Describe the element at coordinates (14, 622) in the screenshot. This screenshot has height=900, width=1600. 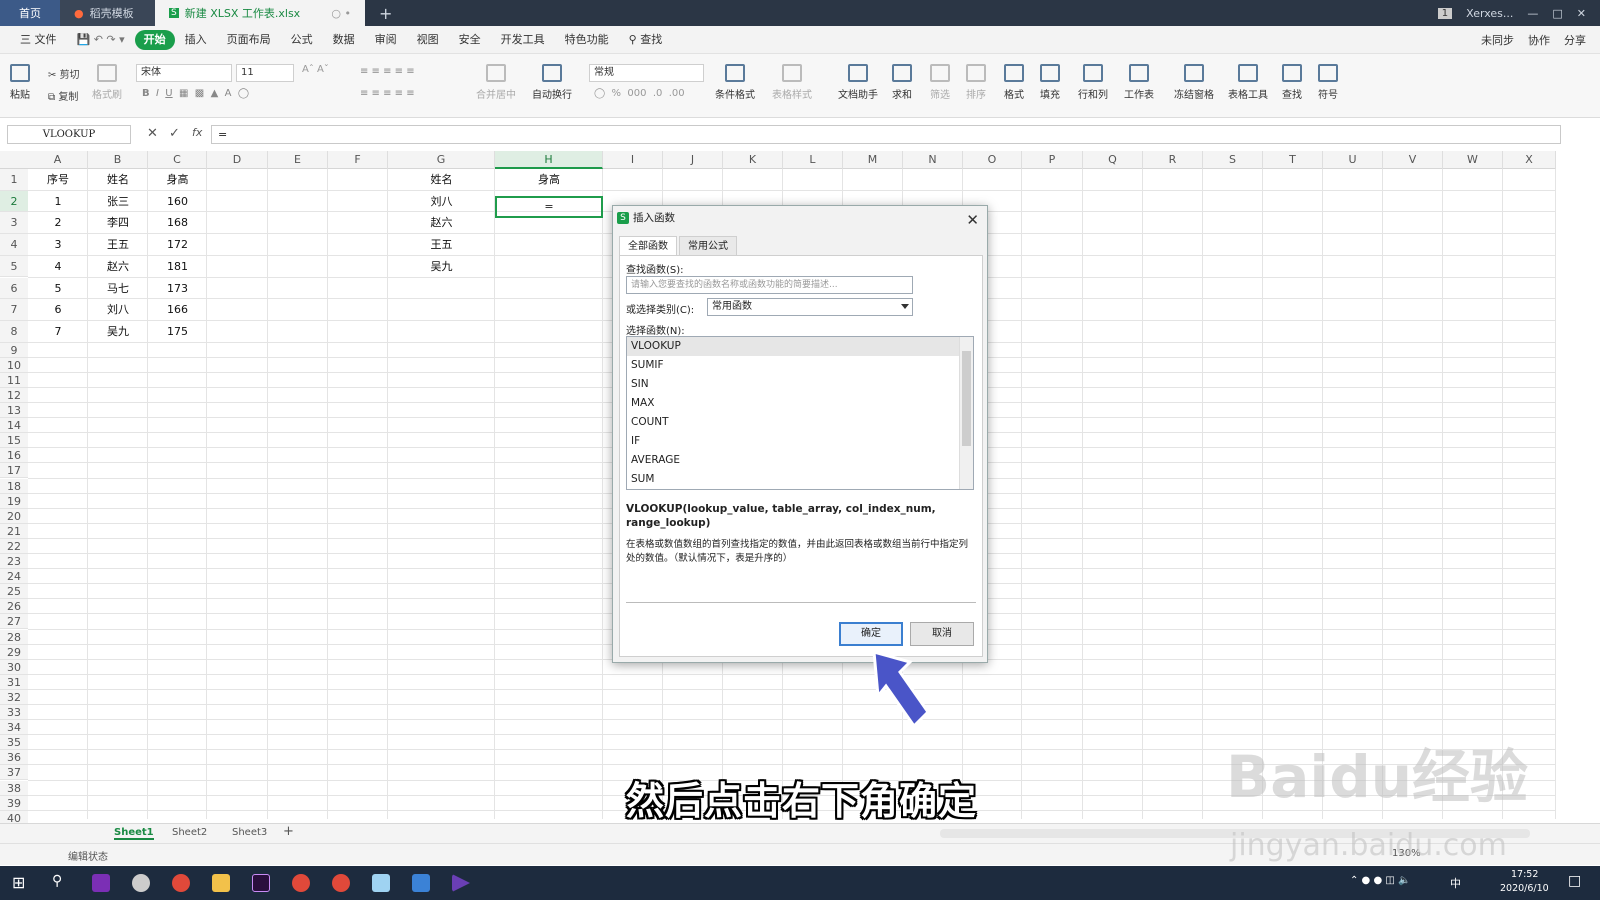
I see `row-header-27: 27` at that location.